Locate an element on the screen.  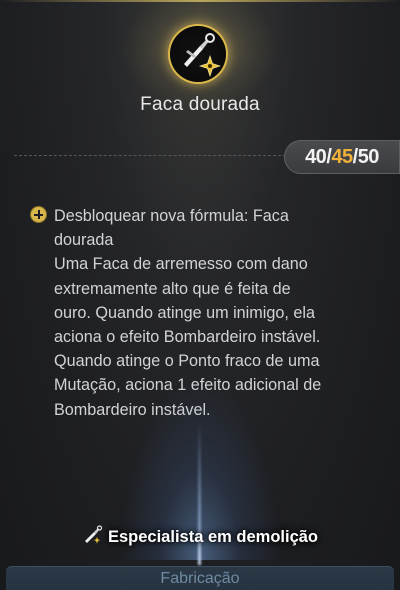
specialization-row: Especialista em demolição is located at coordinates (200, 537).